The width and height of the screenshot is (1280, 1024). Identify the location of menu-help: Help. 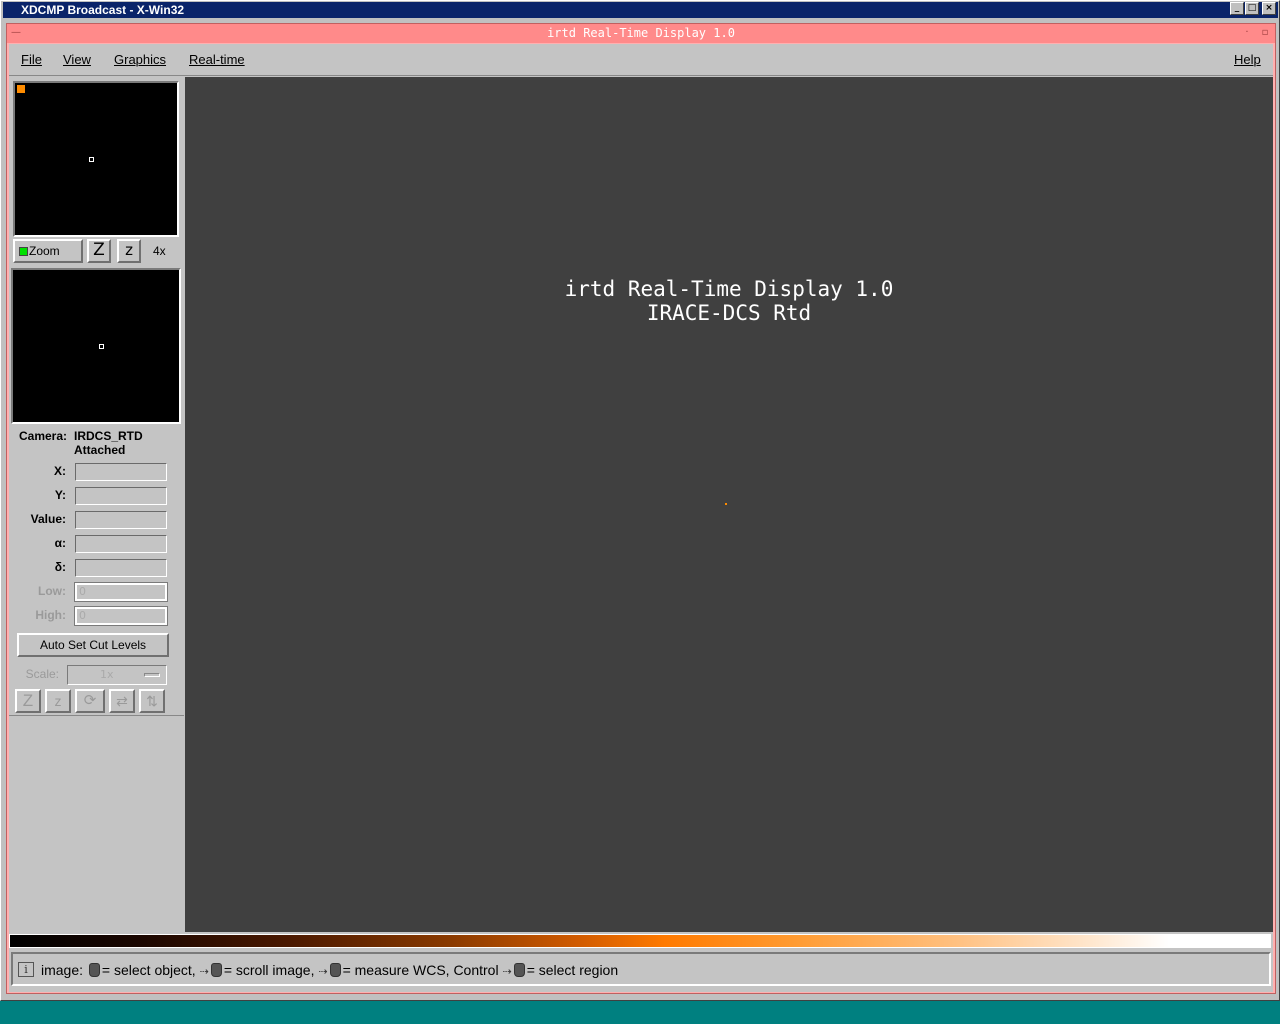
(1247, 59).